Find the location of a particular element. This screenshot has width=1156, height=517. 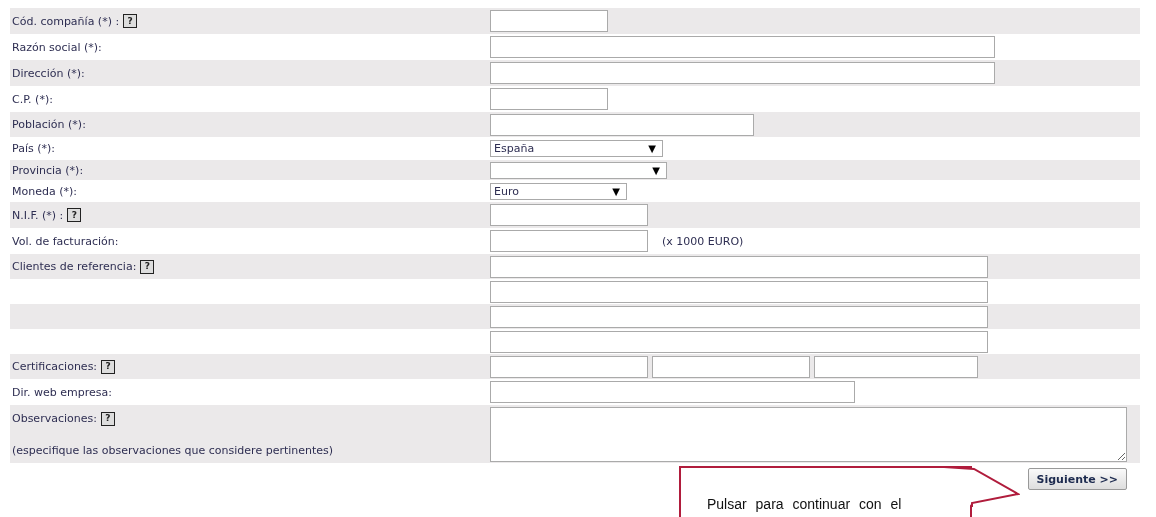

field-label: Clientes de referencia: is located at coordinates (74, 266).